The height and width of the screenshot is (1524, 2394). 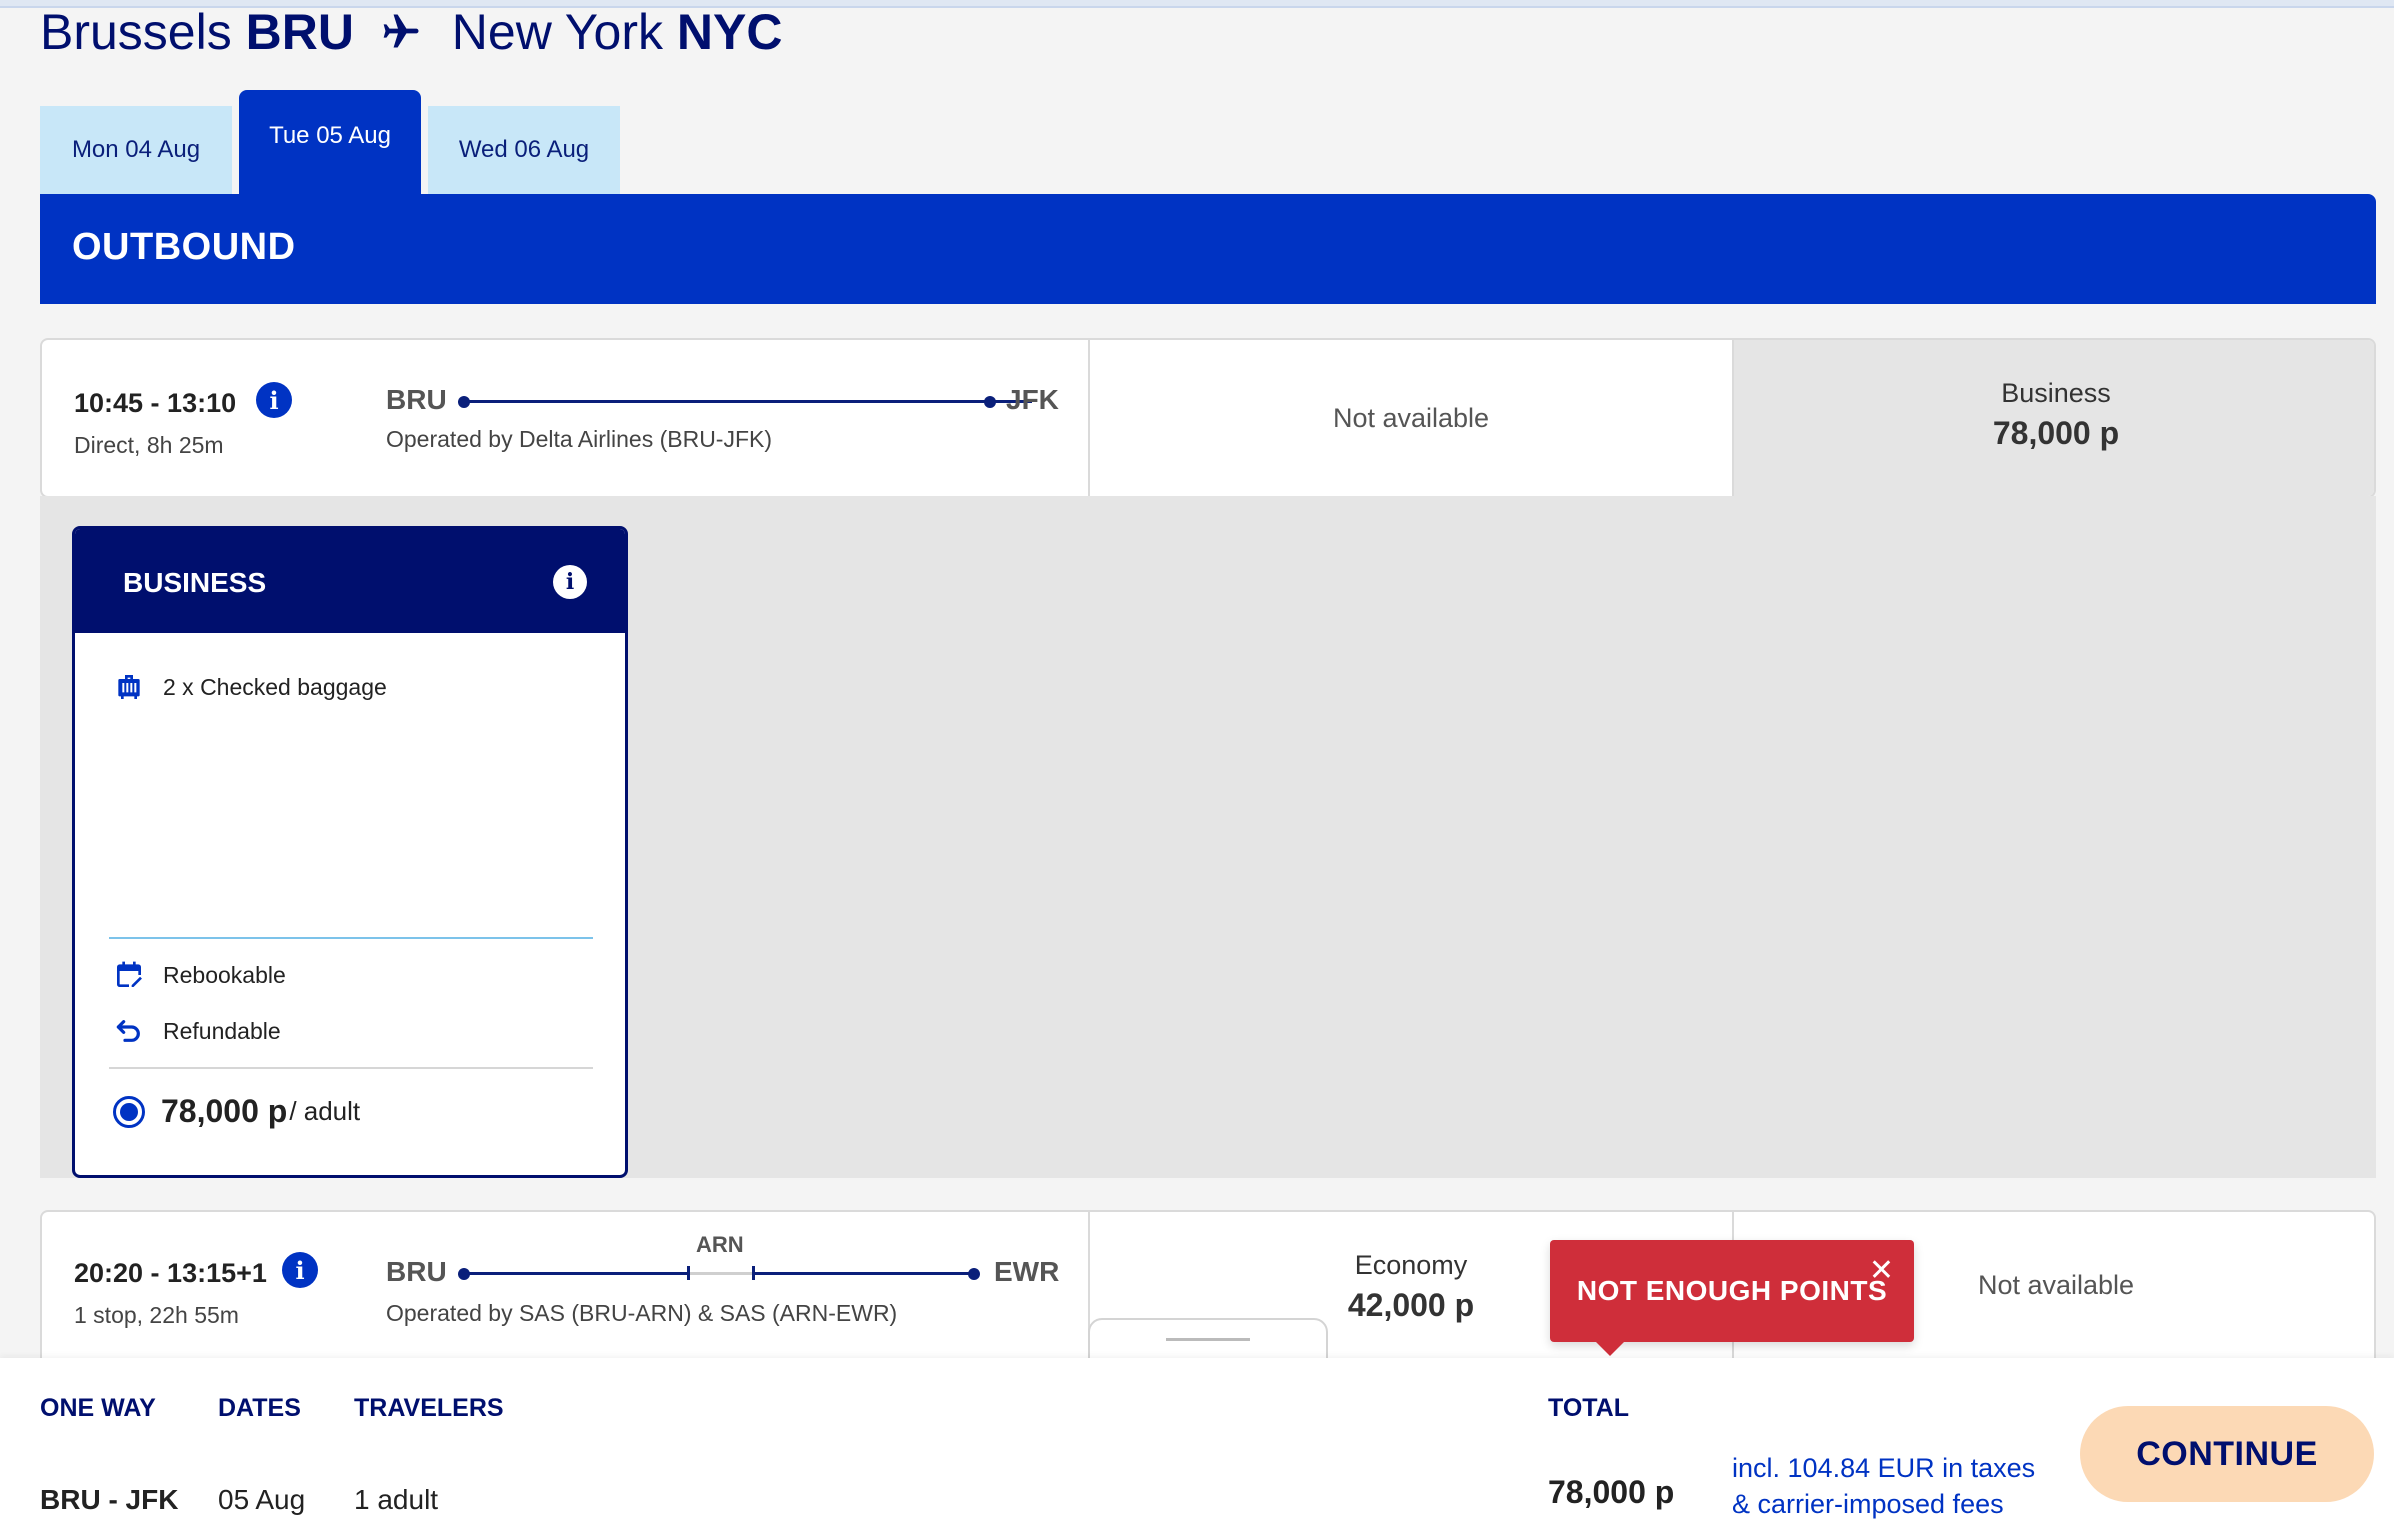 What do you see at coordinates (136, 150) in the screenshot?
I see `tab-mon-04-aug: Mon 04 Aug` at bounding box center [136, 150].